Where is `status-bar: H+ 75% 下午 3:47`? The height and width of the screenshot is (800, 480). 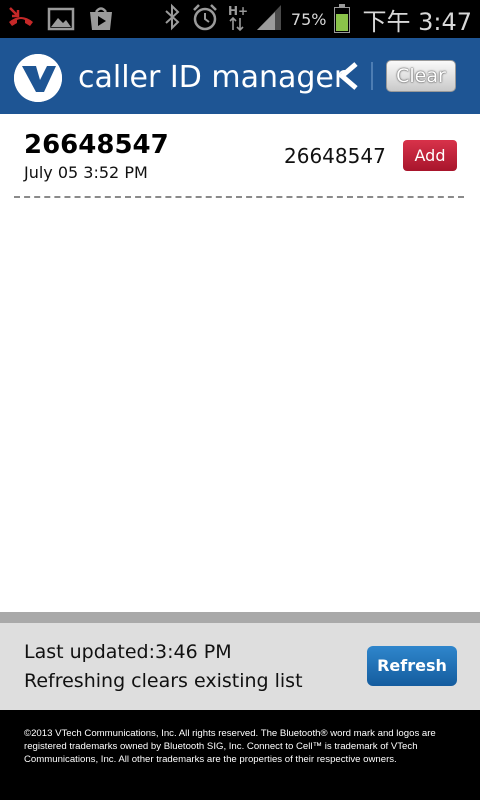
status-bar: H+ 75% 下午 3:47 is located at coordinates (240, 19).